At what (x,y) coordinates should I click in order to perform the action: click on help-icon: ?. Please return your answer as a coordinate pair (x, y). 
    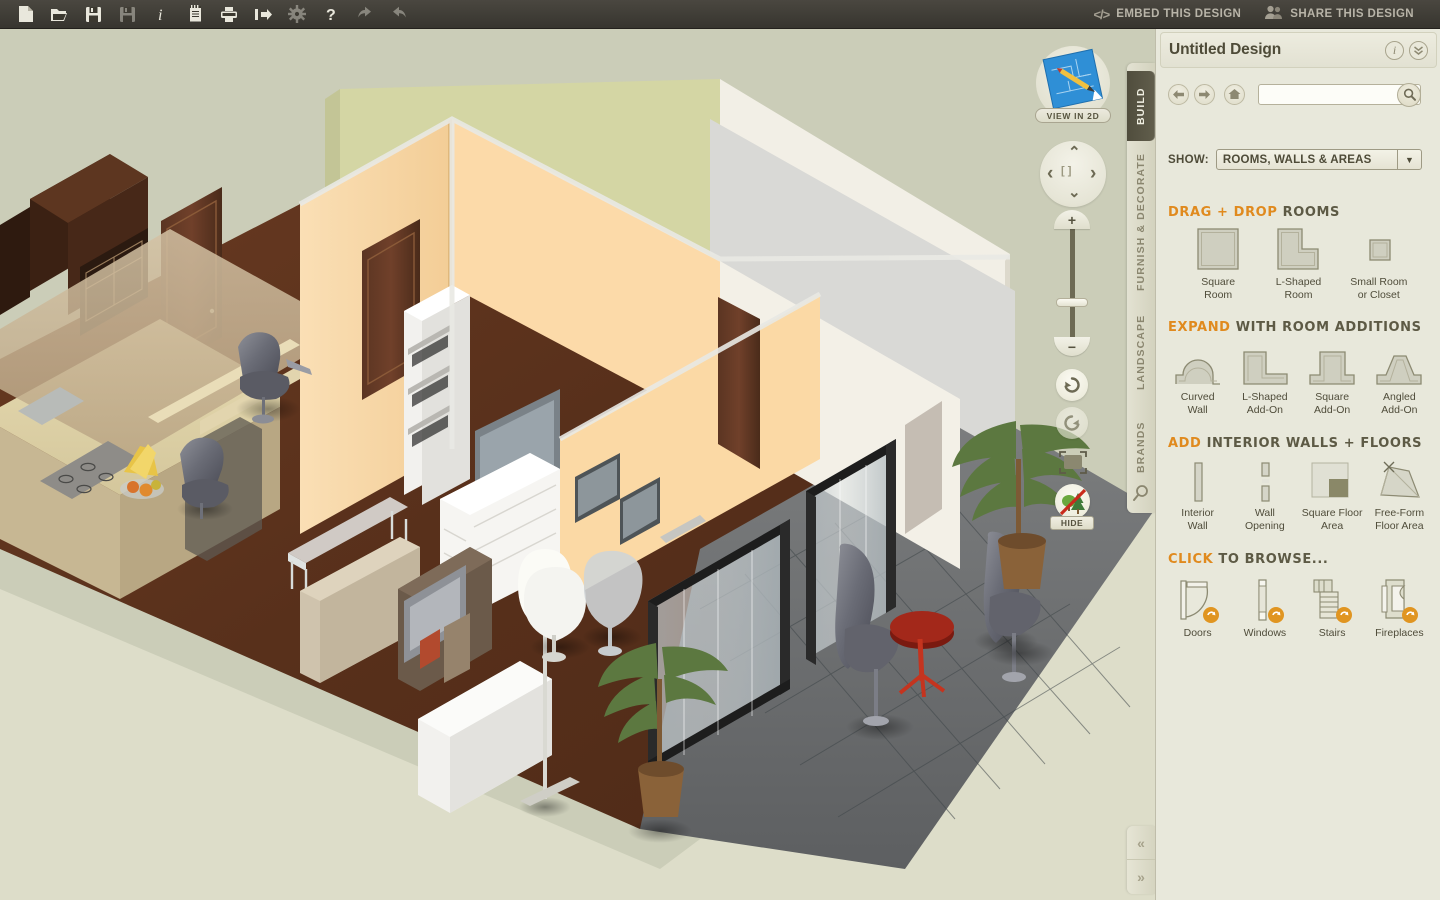
    Looking at the image, I should click on (331, 14).